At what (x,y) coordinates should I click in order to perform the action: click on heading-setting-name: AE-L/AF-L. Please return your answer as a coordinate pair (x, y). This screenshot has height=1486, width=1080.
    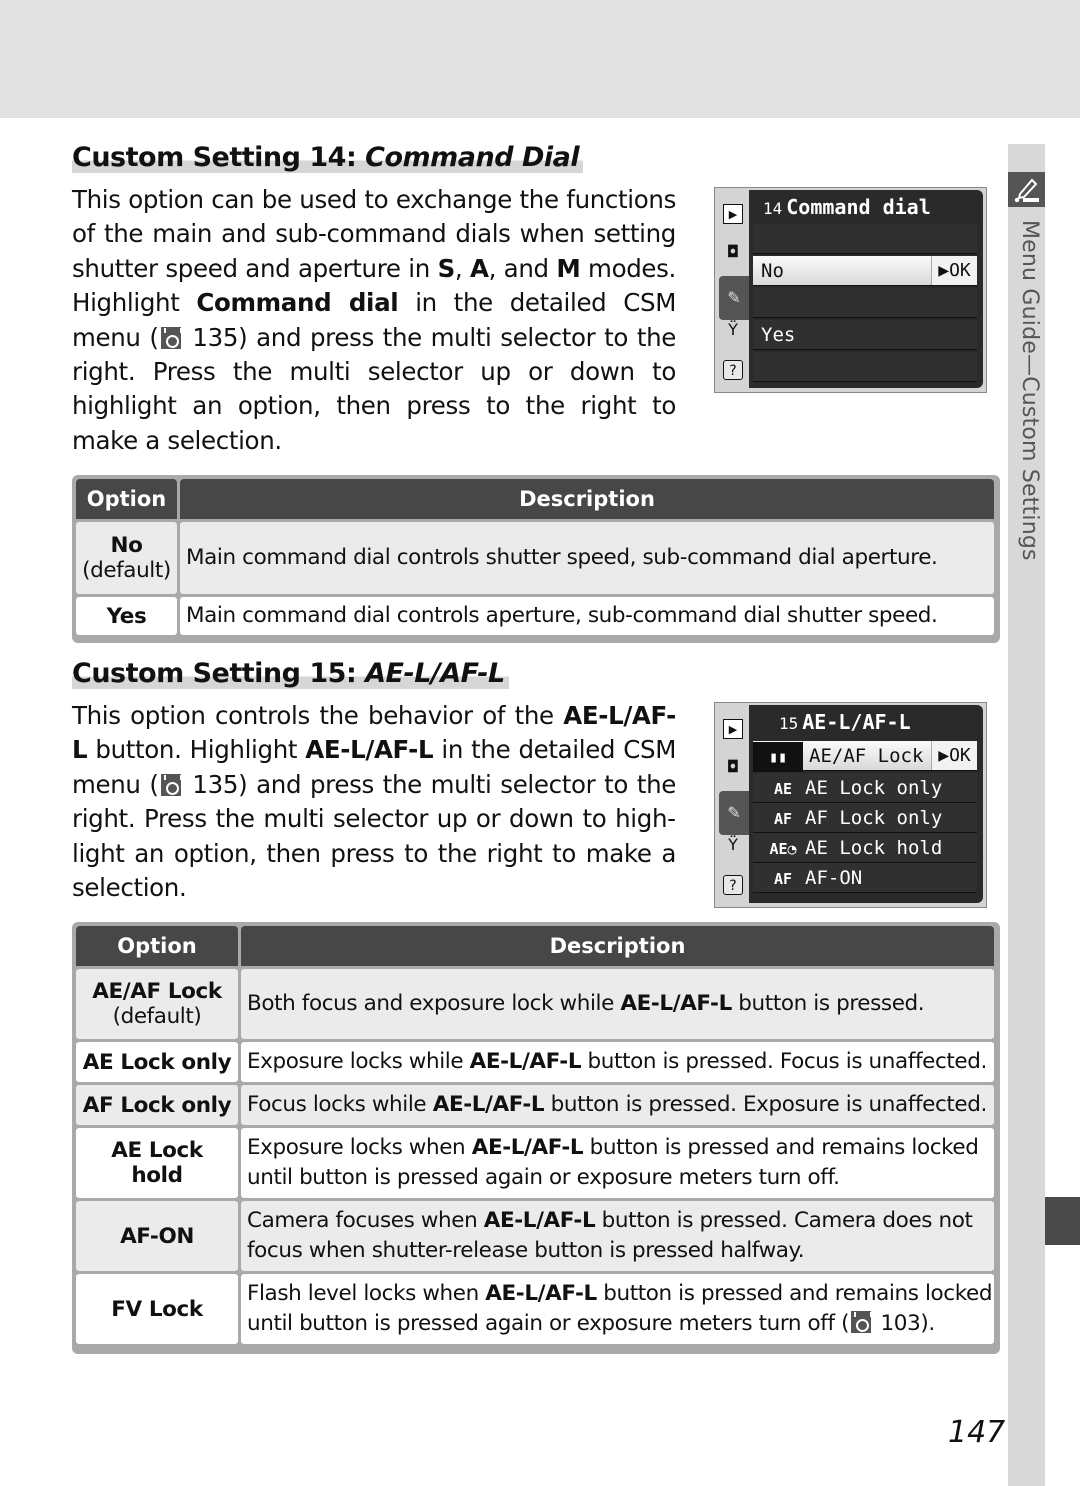
    Looking at the image, I should click on (435, 673).